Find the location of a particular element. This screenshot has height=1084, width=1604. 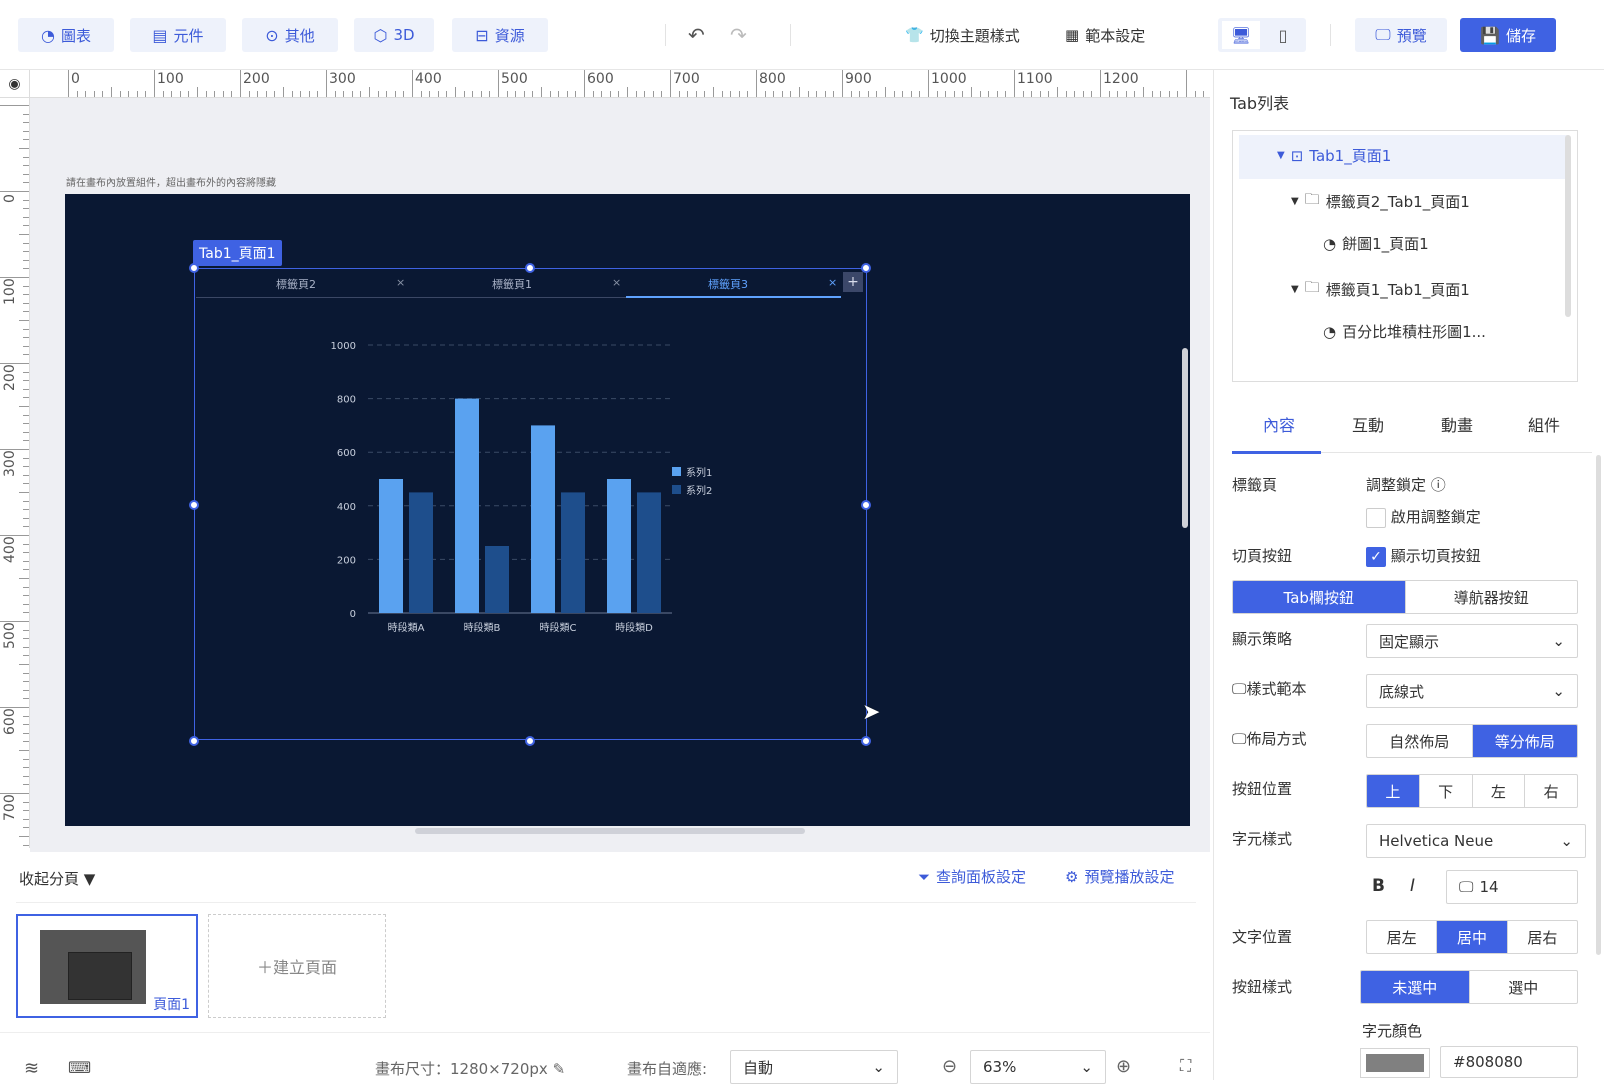

font-size-input: 🖵 14 is located at coordinates (1512, 887).